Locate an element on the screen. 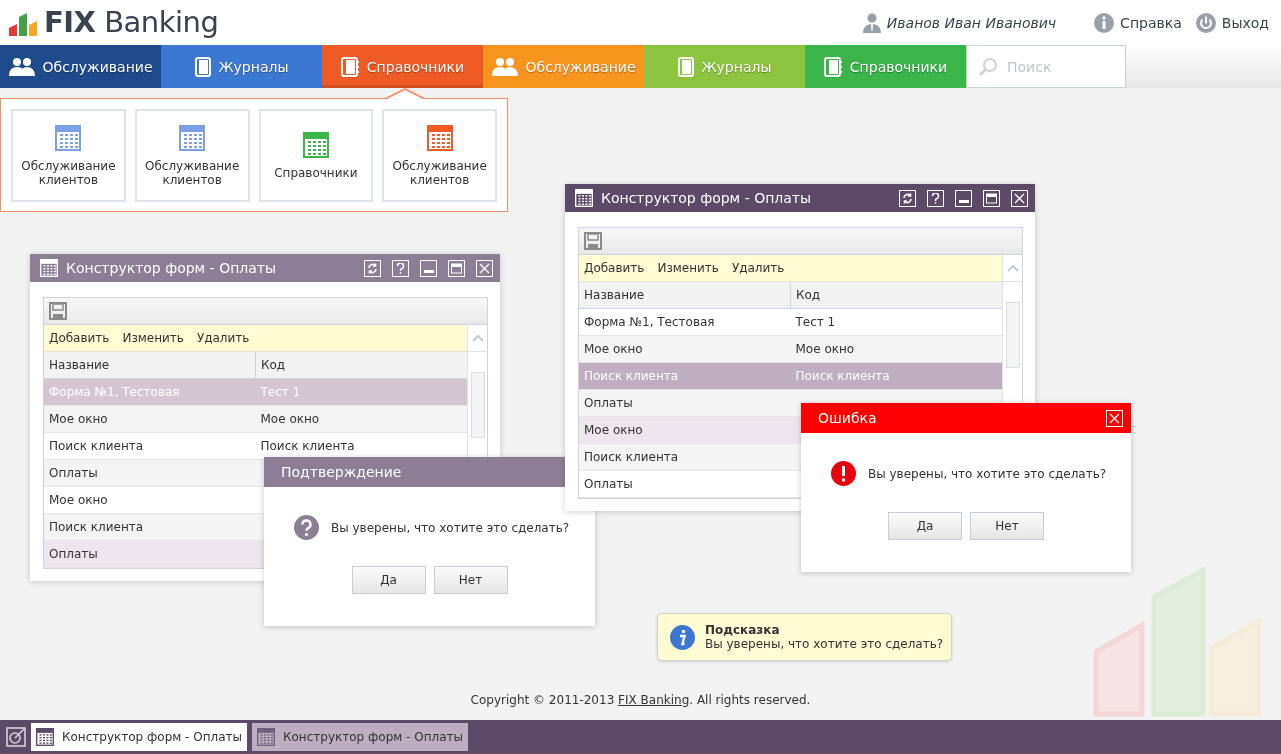  nav-tab: Обслуживание is located at coordinates (80, 66).